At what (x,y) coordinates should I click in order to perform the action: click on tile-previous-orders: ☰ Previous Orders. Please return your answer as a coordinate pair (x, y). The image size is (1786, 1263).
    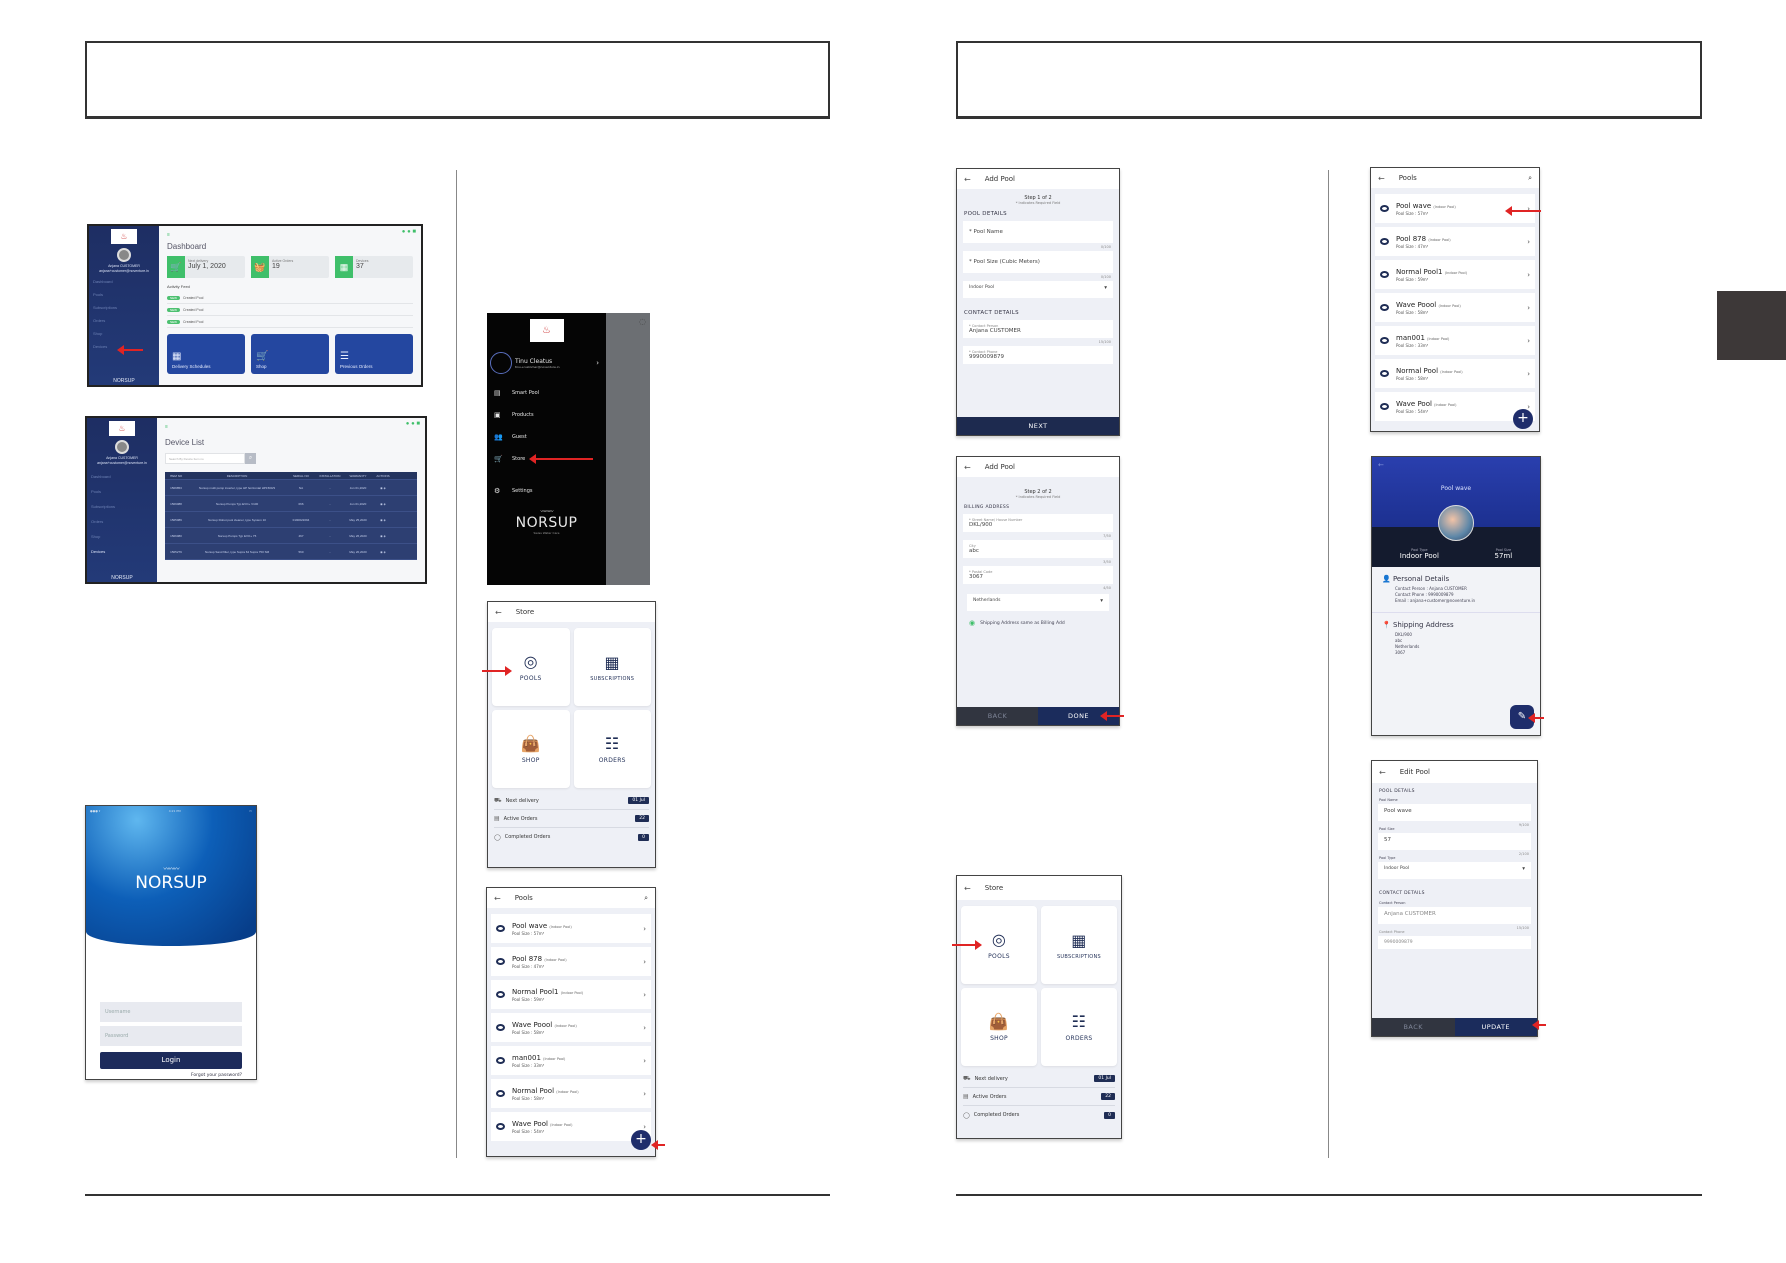
    Looking at the image, I should click on (374, 354).